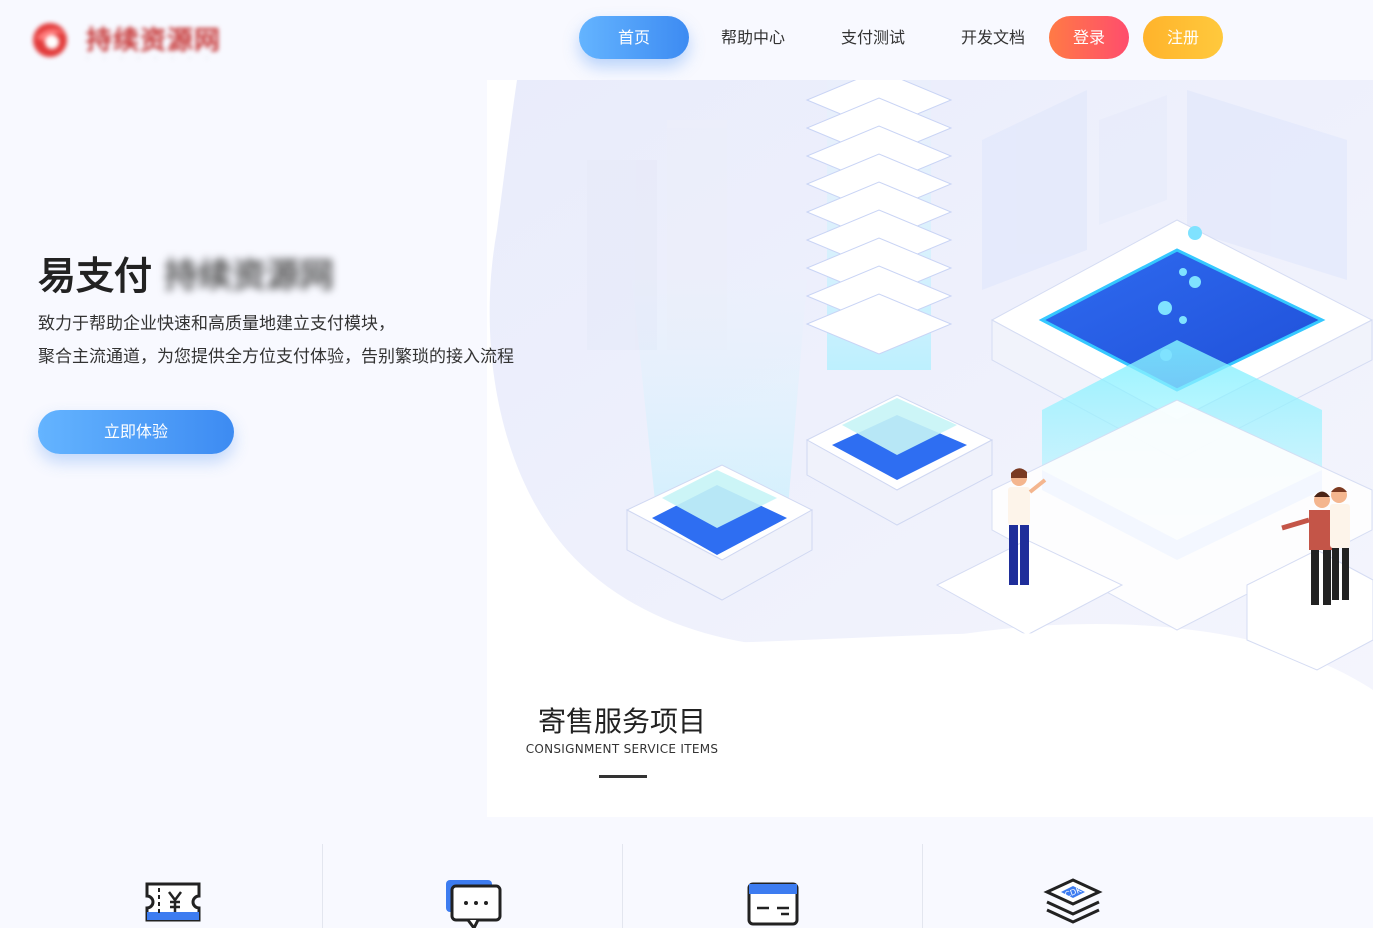  Describe the element at coordinates (621, 721) in the screenshot. I see `section-title: 寄售服务项目` at that location.